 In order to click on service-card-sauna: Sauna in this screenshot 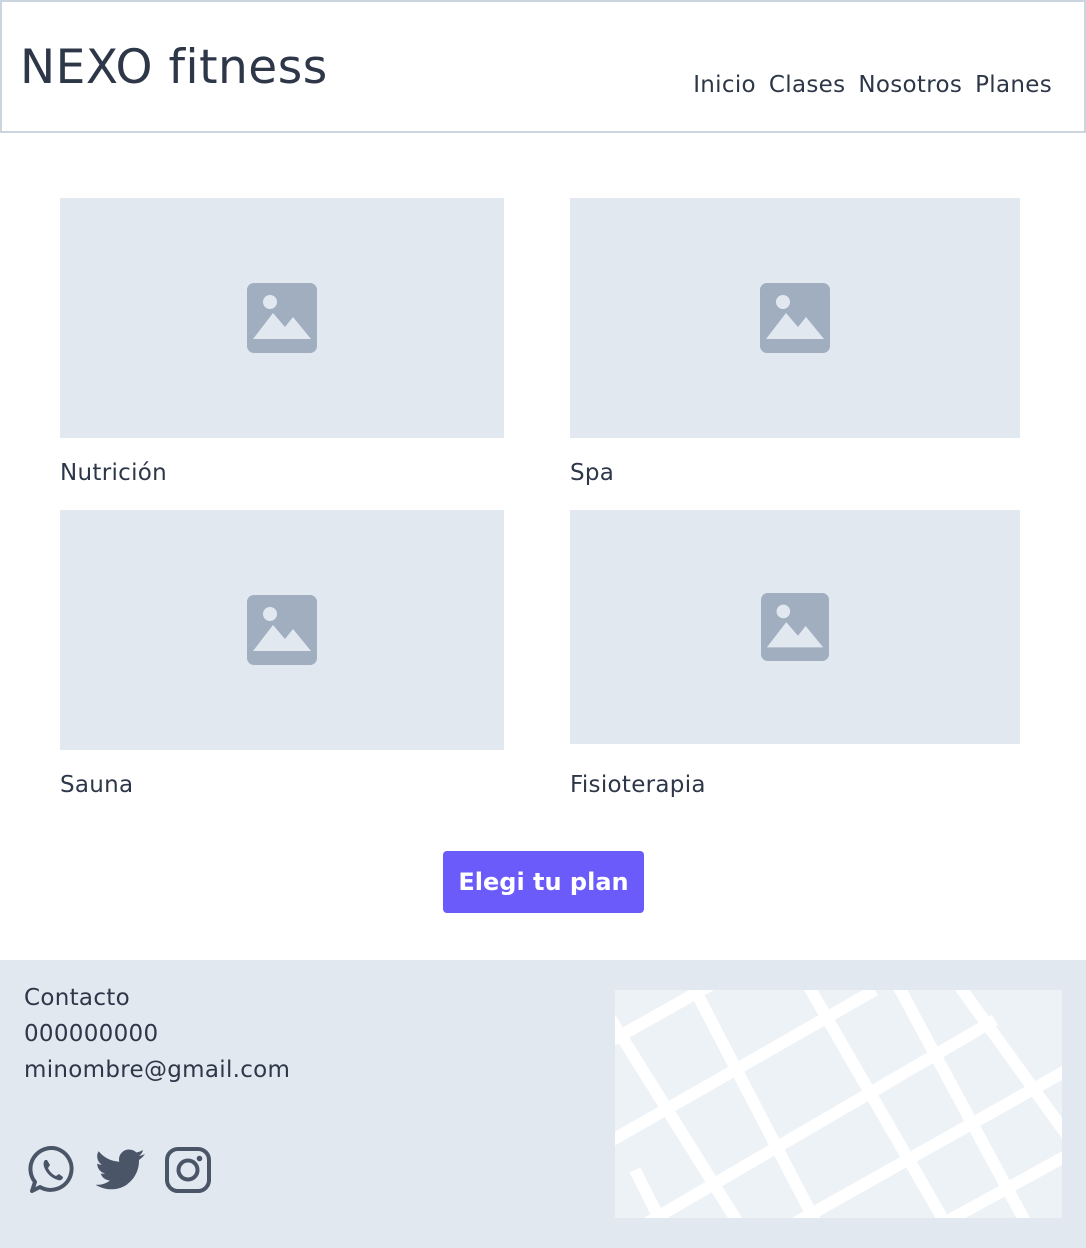, I will do `click(282, 660)`.